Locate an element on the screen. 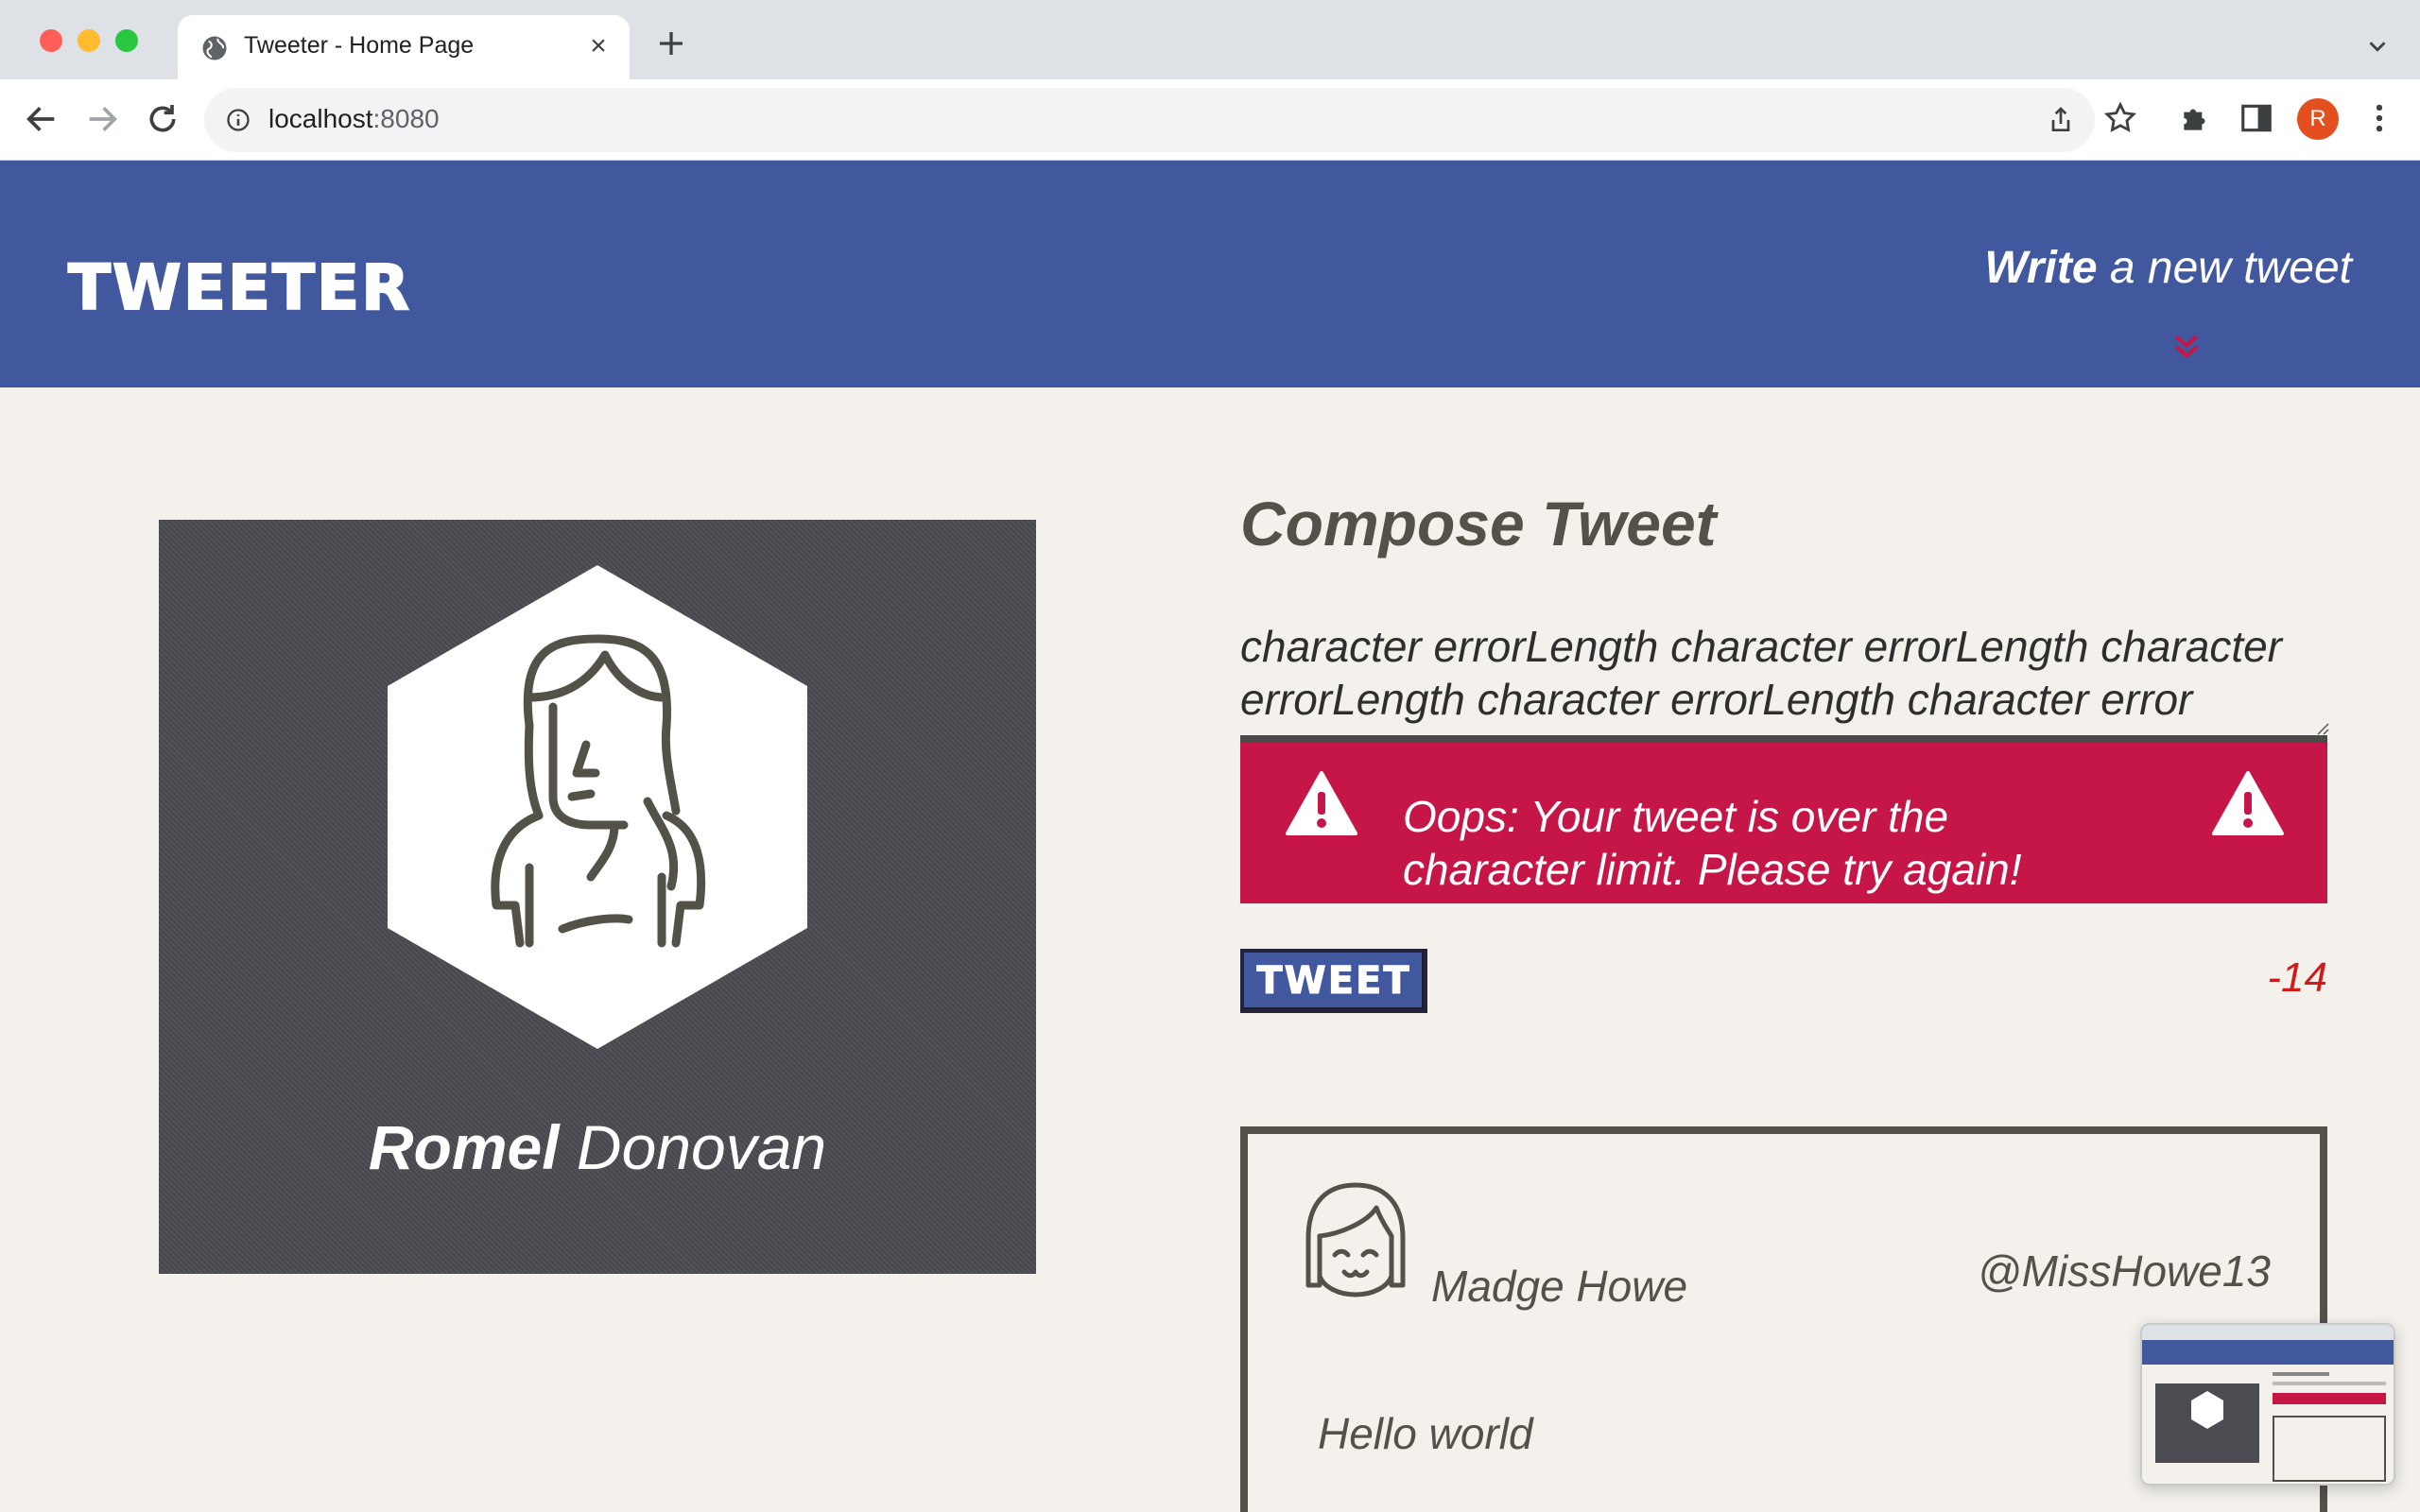 The height and width of the screenshot is (1512, 2420). new-tab-icon is located at coordinates (671, 43).